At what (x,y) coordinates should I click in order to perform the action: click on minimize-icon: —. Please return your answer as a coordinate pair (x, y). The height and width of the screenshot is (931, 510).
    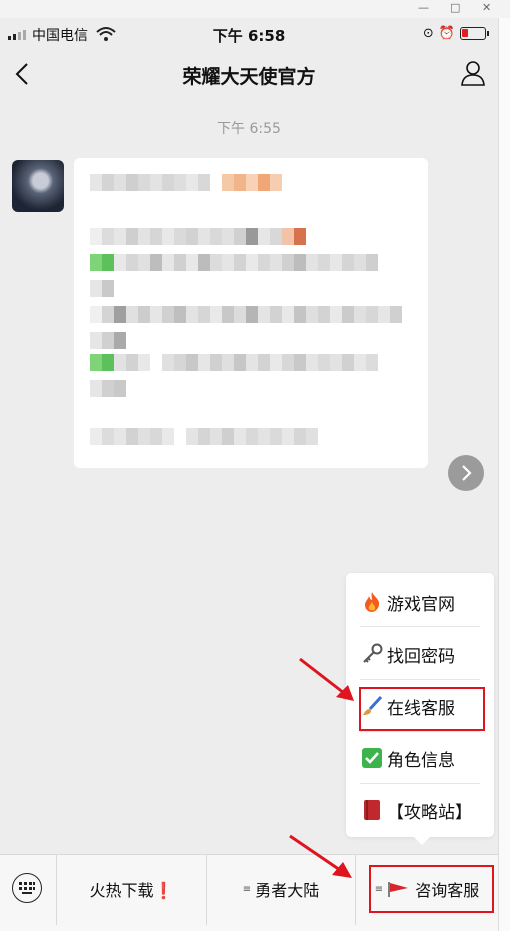
    Looking at the image, I should click on (423, 7).